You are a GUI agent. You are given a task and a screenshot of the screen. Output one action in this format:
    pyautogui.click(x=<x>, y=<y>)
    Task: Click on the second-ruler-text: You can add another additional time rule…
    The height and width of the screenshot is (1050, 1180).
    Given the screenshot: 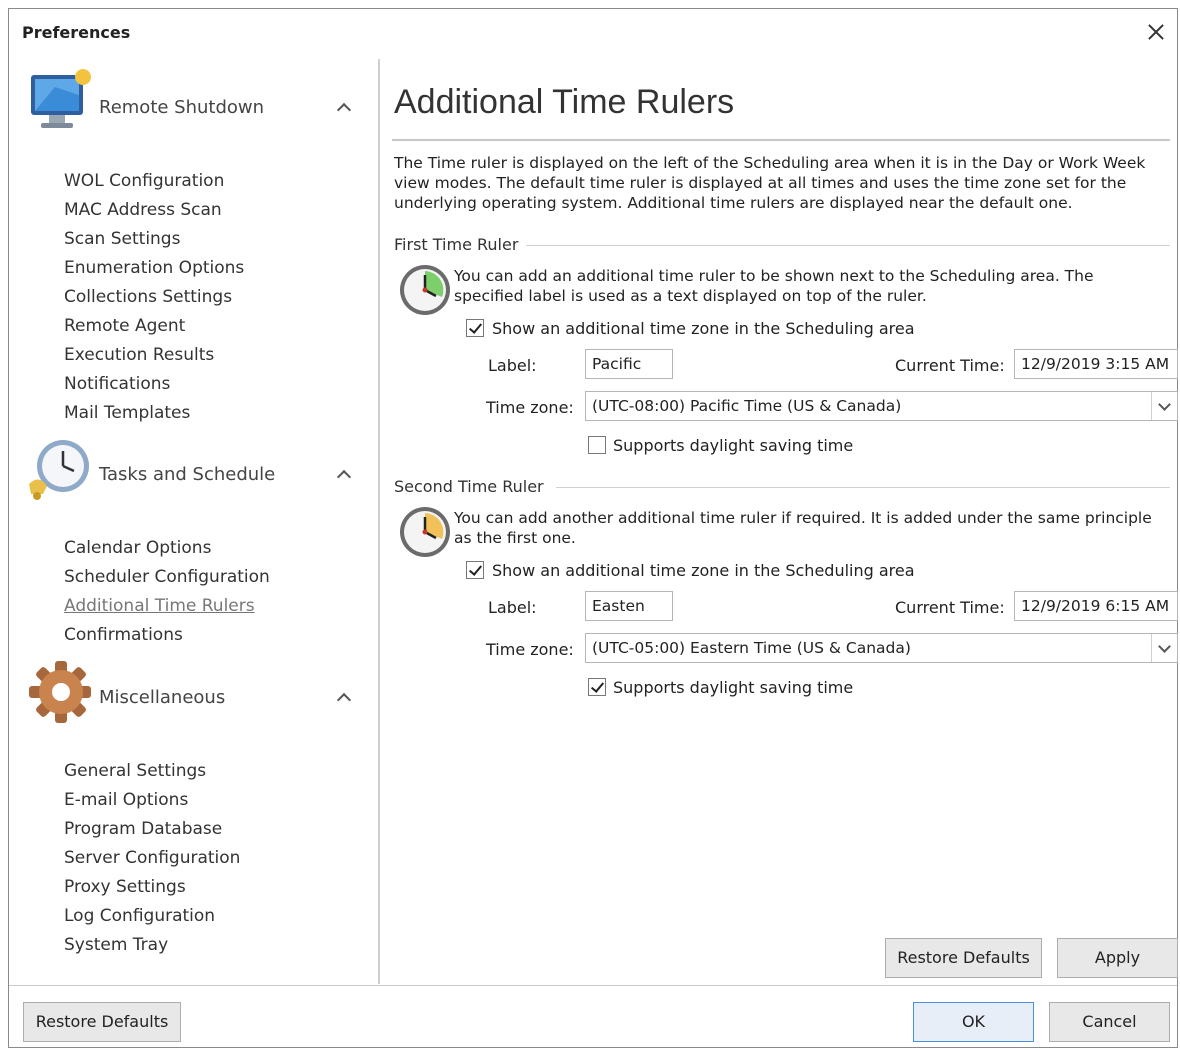 What is the action you would take?
    pyautogui.click(x=803, y=528)
    